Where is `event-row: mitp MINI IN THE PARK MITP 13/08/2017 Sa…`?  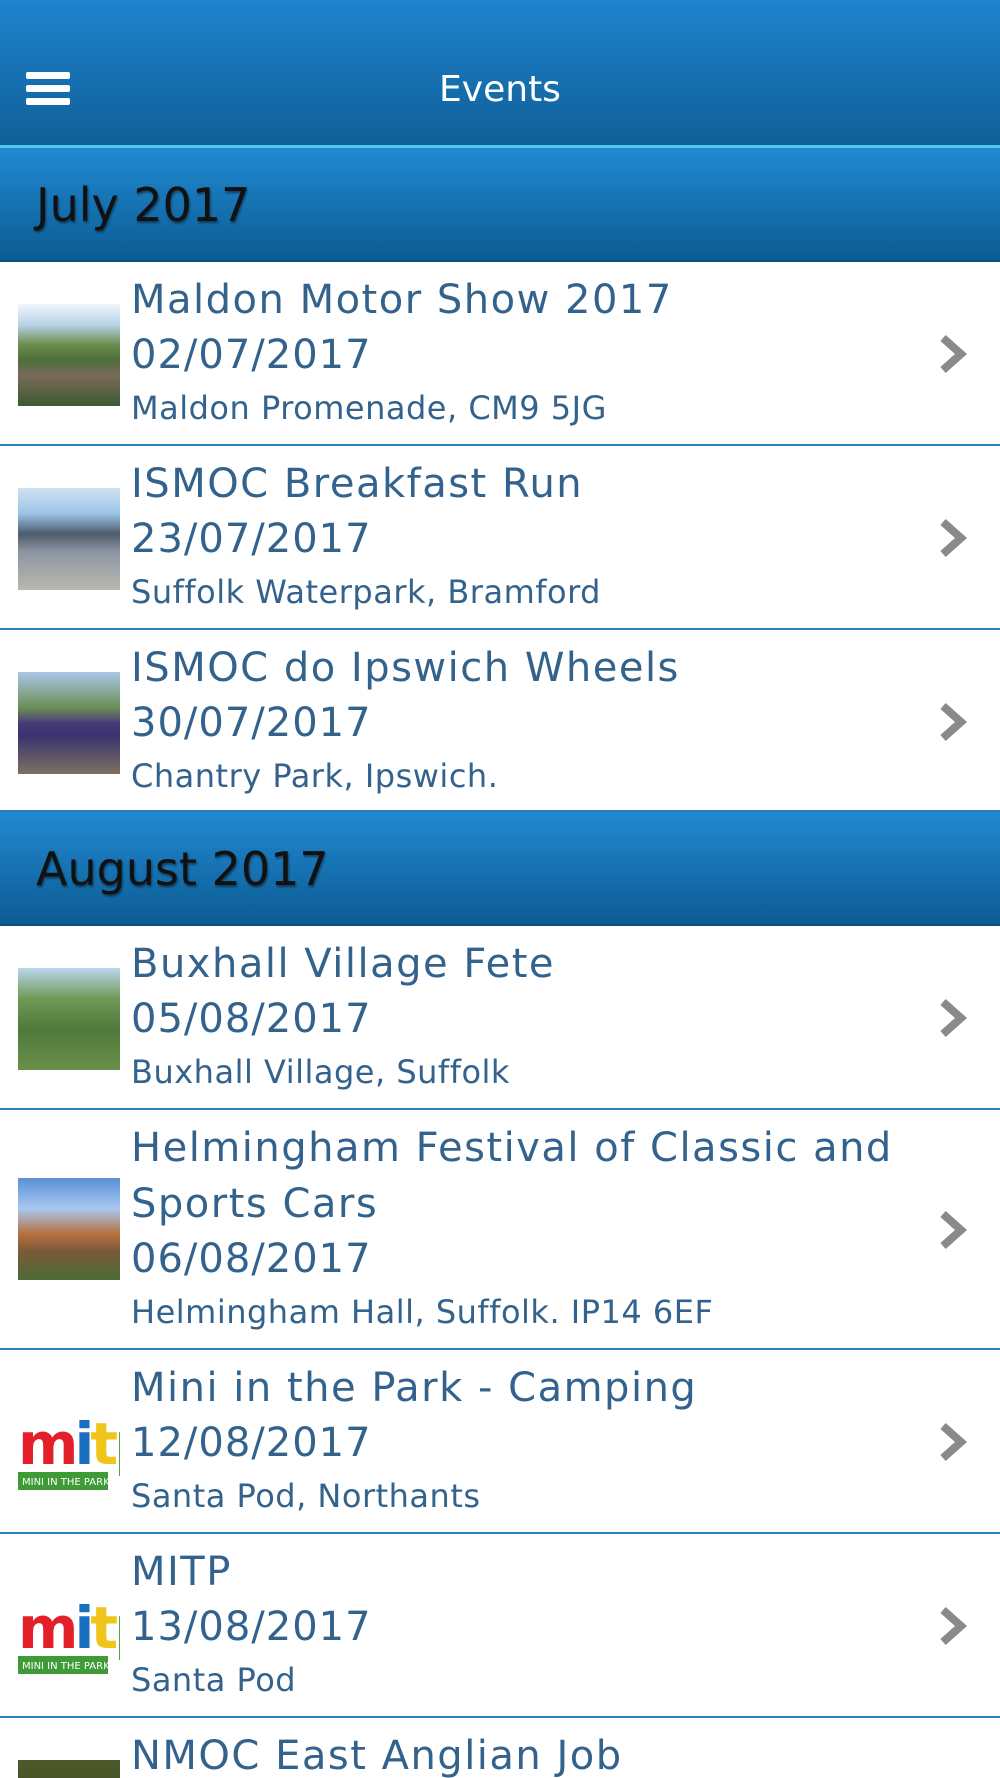
event-row: mitp MINI IN THE PARK MITP 13/08/2017 Sa… is located at coordinates (500, 1626).